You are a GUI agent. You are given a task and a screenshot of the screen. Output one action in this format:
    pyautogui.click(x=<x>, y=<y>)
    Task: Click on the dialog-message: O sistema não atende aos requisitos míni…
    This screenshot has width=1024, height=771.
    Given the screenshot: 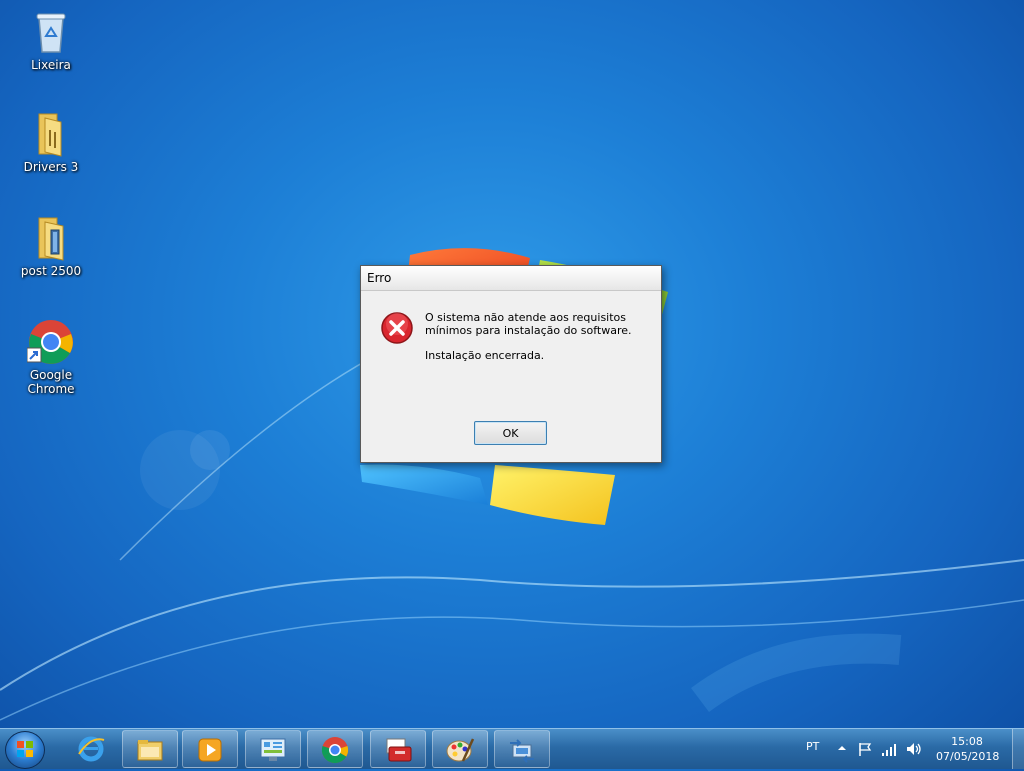 What is the action you would take?
    pyautogui.click(x=540, y=342)
    